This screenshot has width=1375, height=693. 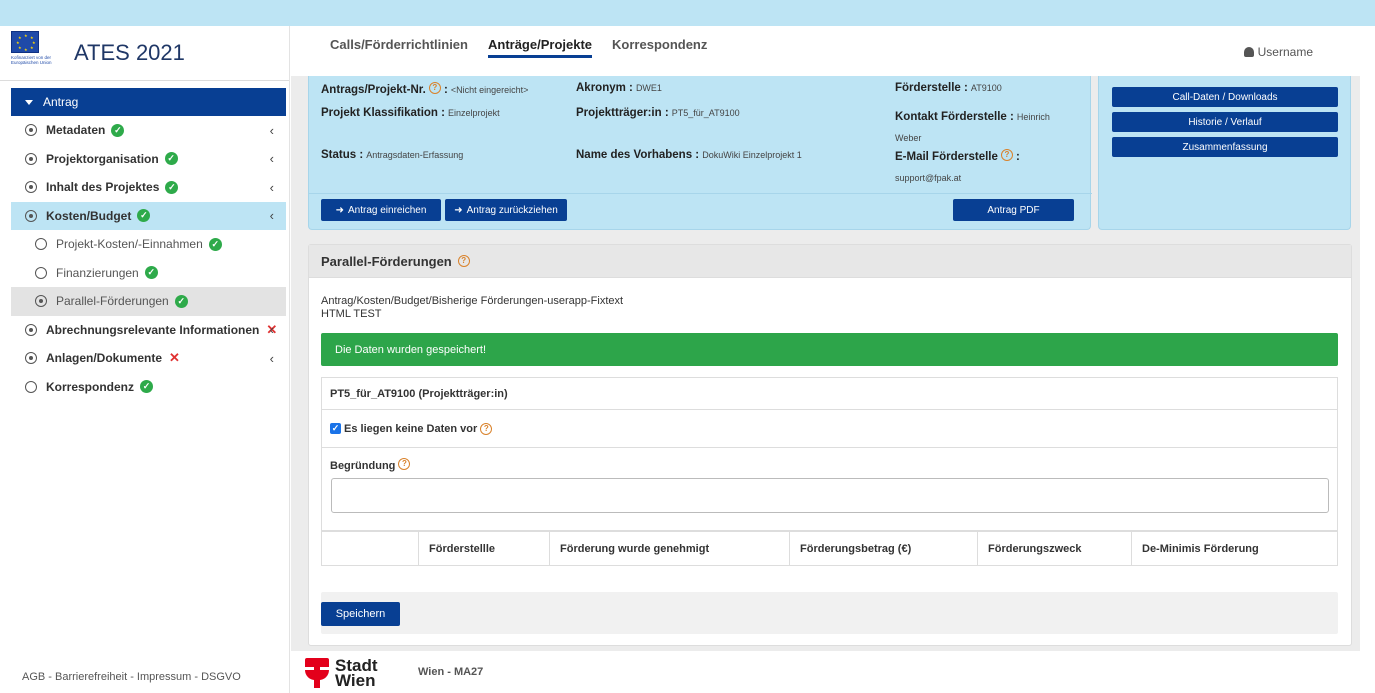 I want to click on call-data-downloads-button: Call-Daten / Downloads, so click(x=1225, y=97).